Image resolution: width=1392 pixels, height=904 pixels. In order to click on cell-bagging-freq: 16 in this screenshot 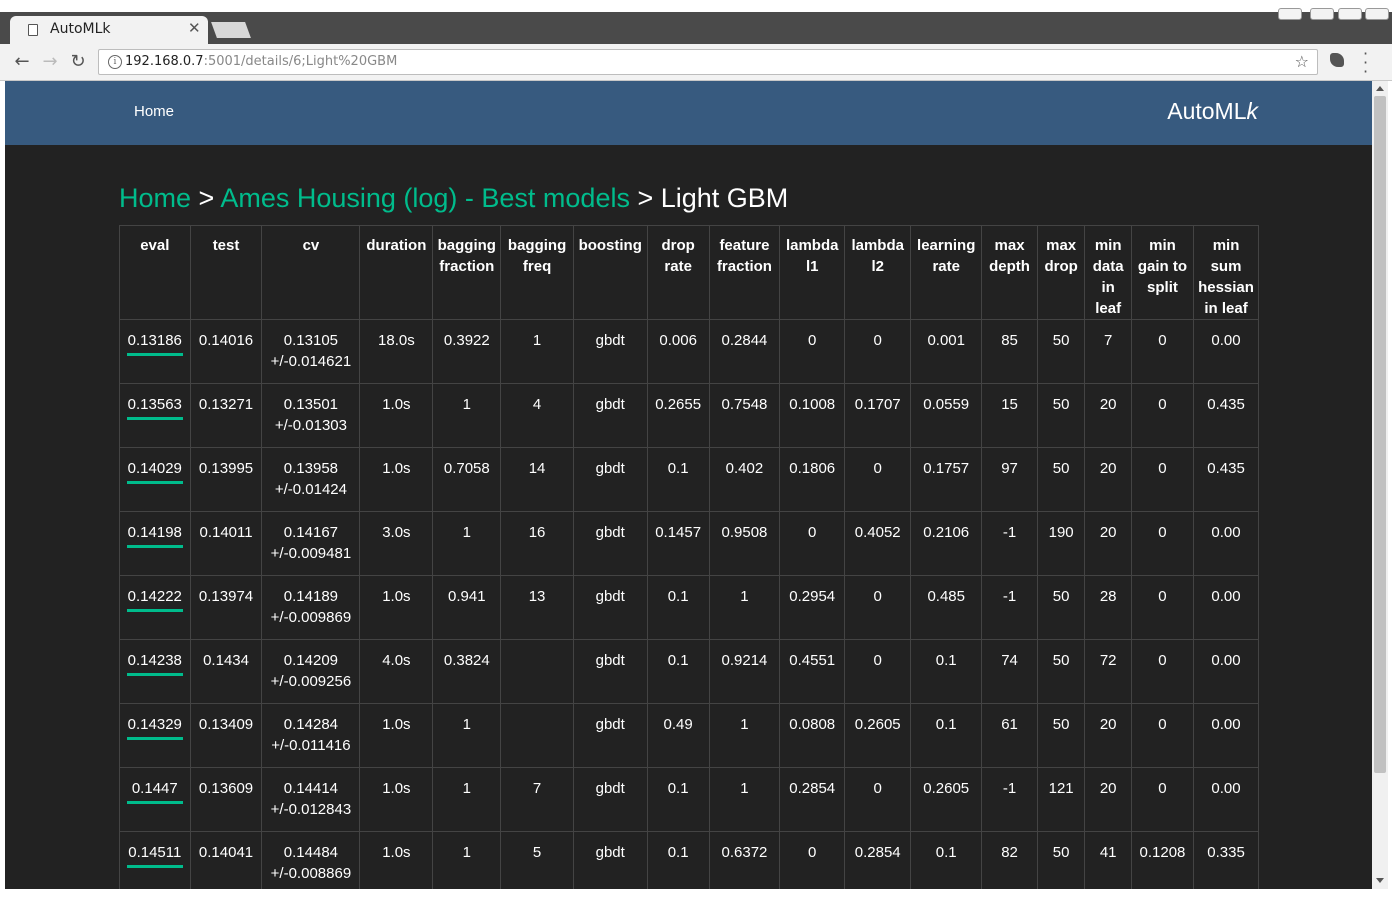, I will do `click(537, 543)`.